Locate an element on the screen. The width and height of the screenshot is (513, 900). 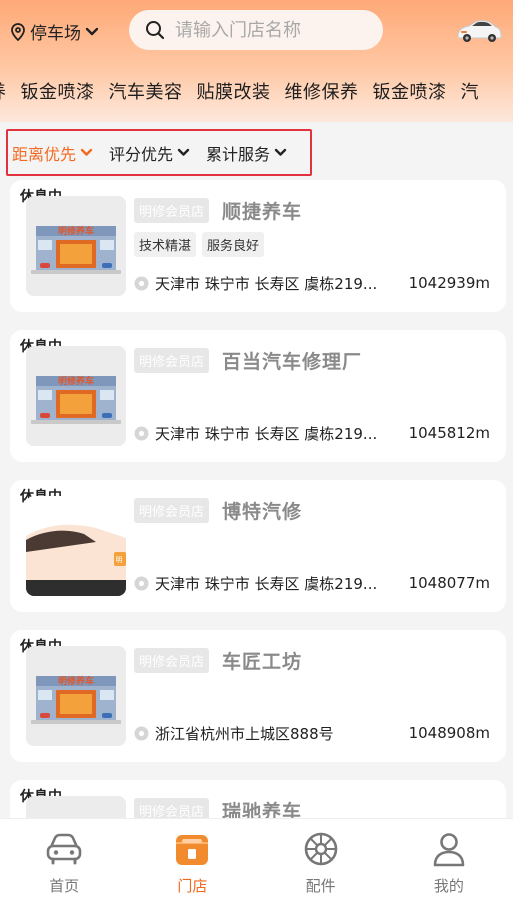
feature-tag: 技术精湛 is located at coordinates (165, 244).